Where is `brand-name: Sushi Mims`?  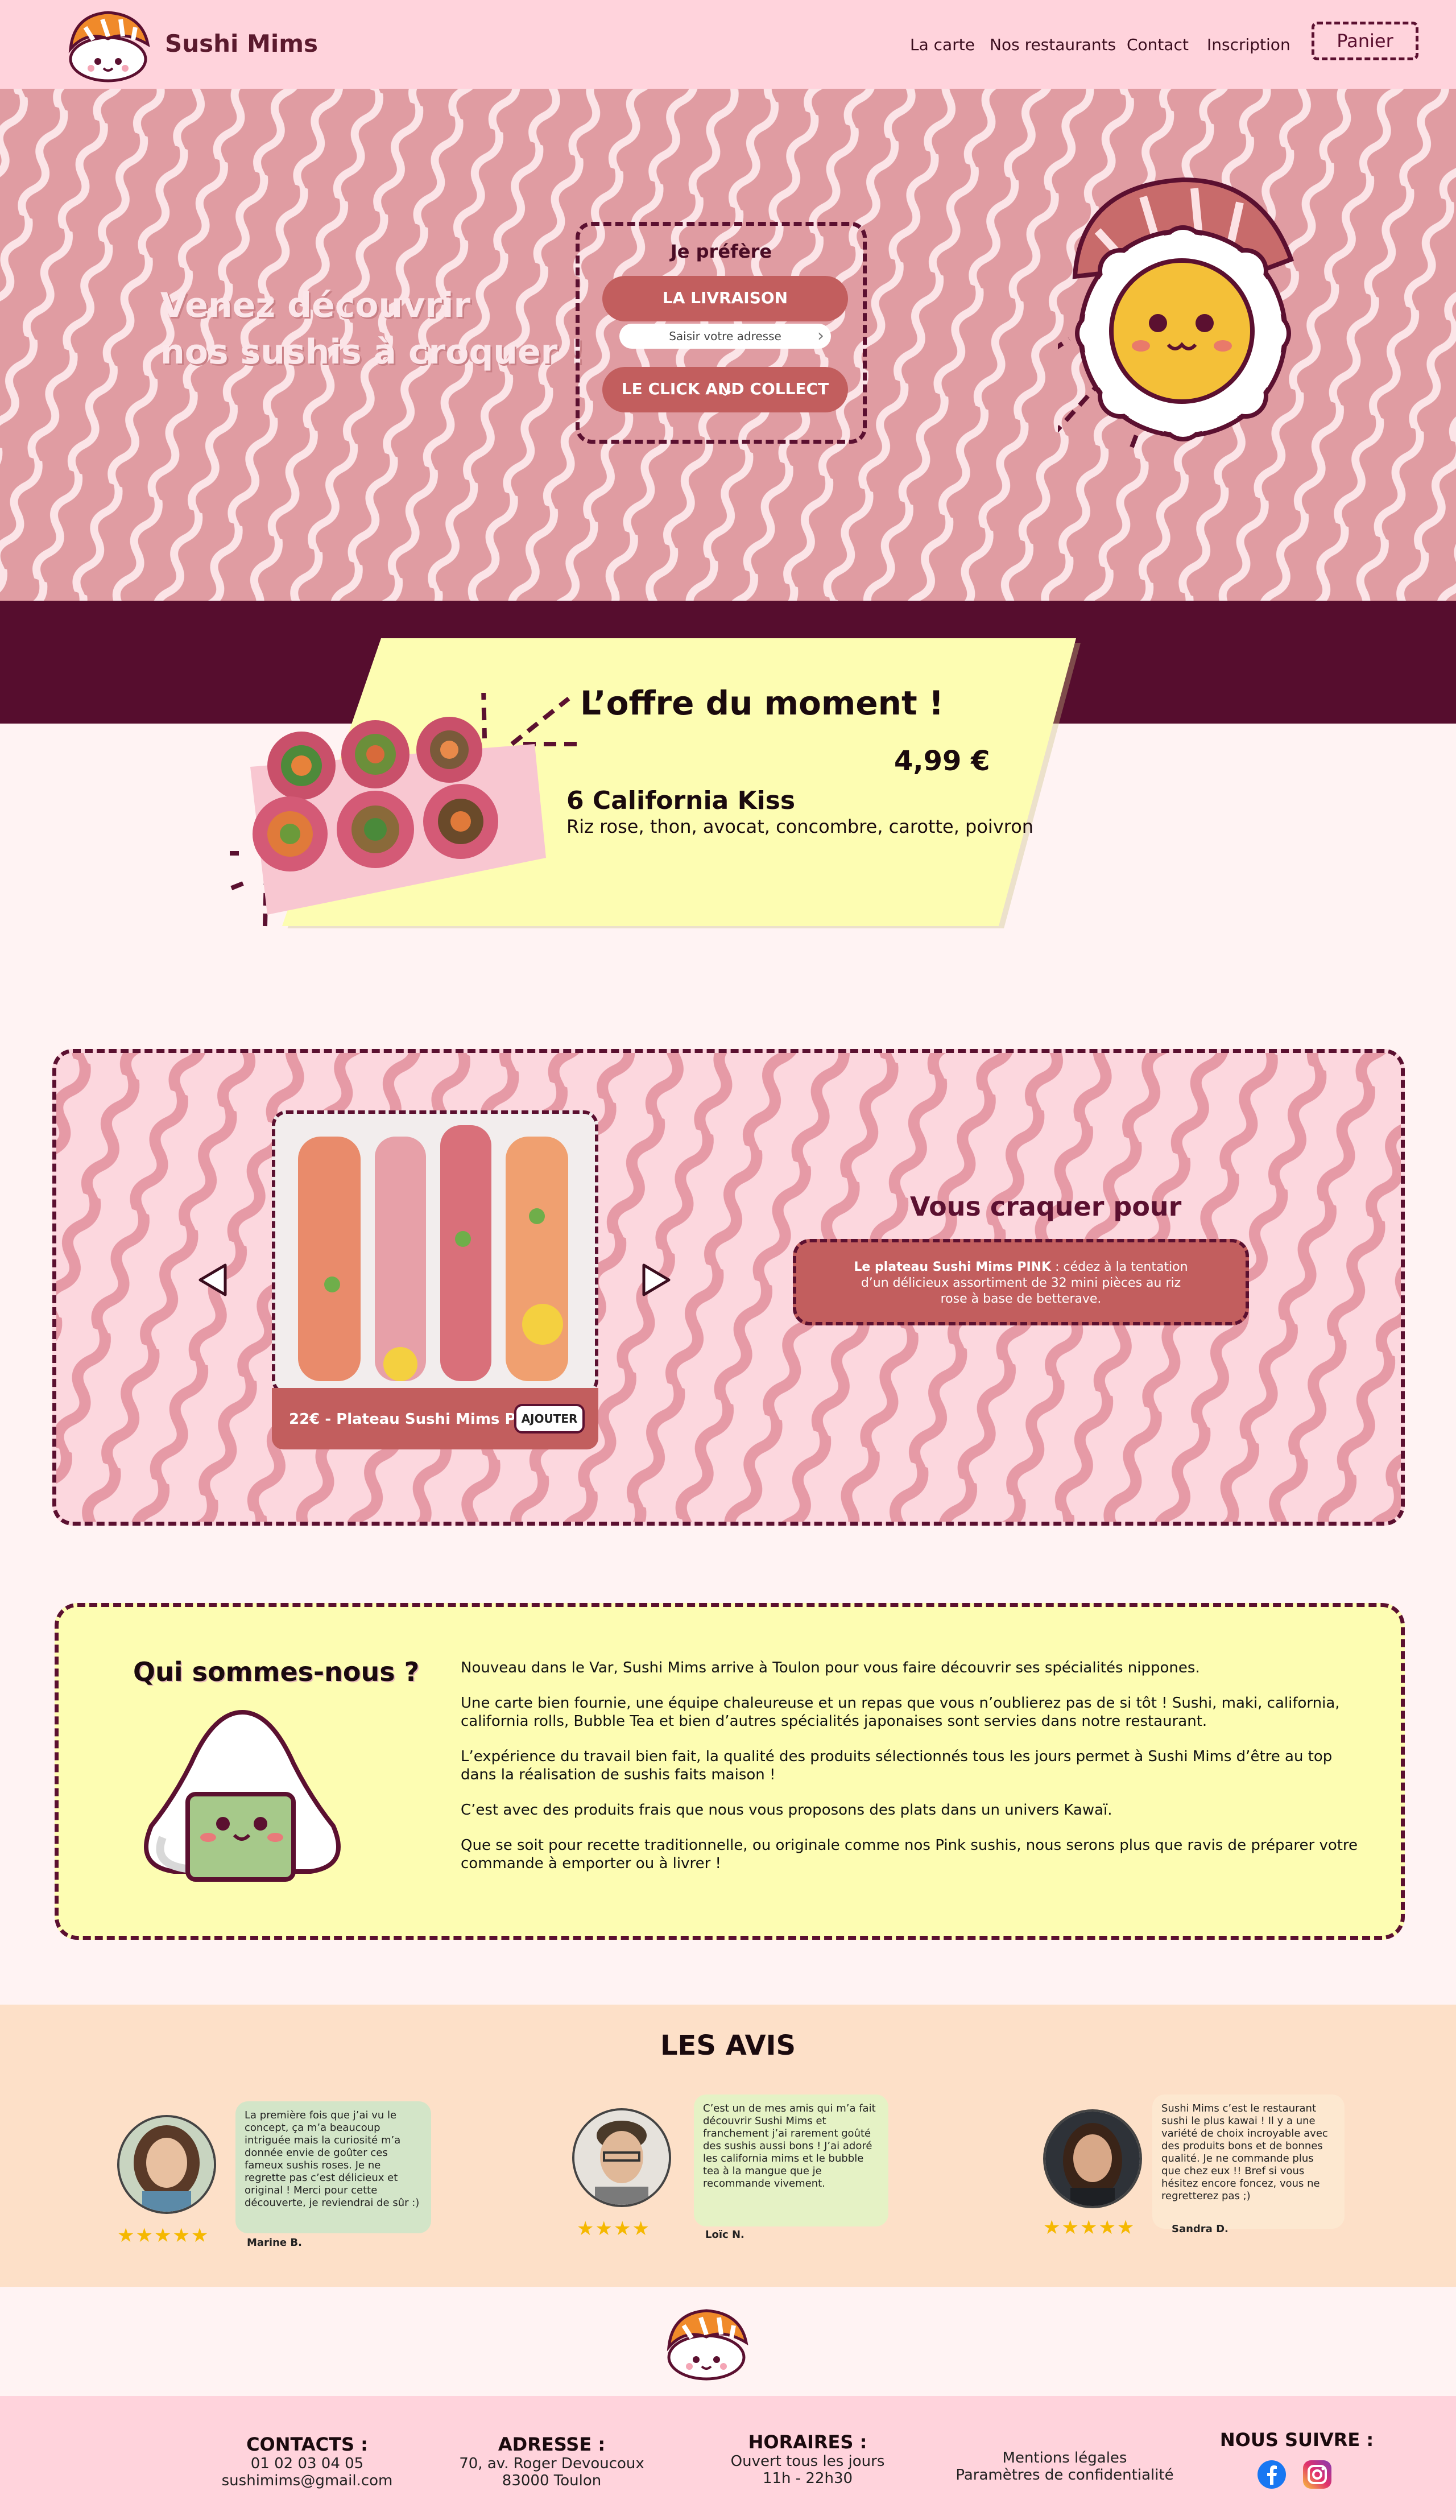 brand-name: Sushi Mims is located at coordinates (241, 43).